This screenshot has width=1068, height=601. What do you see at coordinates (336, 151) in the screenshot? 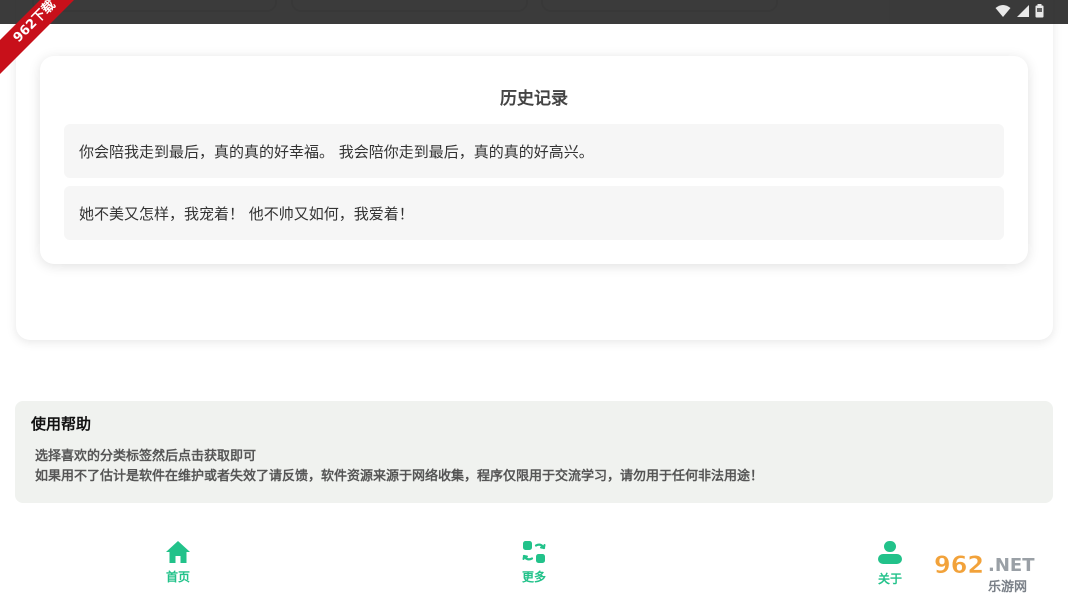
I see `history-item-text: 你会陪我走到最后，真的真的好幸福。 我会陪你走到最后，真的真的好高兴。` at bounding box center [336, 151].